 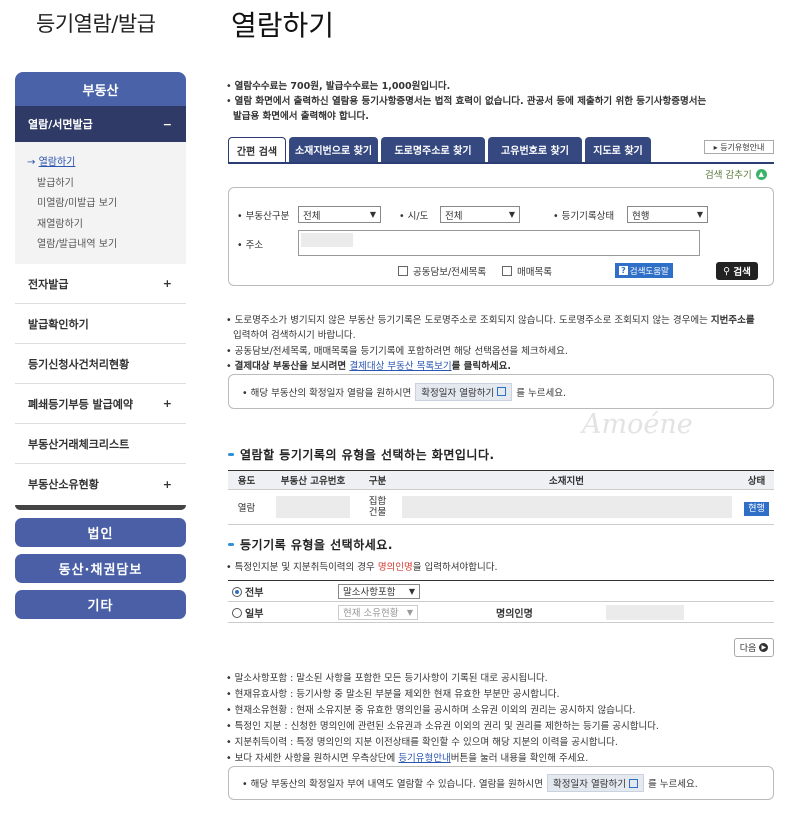 I want to click on header-status: 상태, so click(x=756, y=480).